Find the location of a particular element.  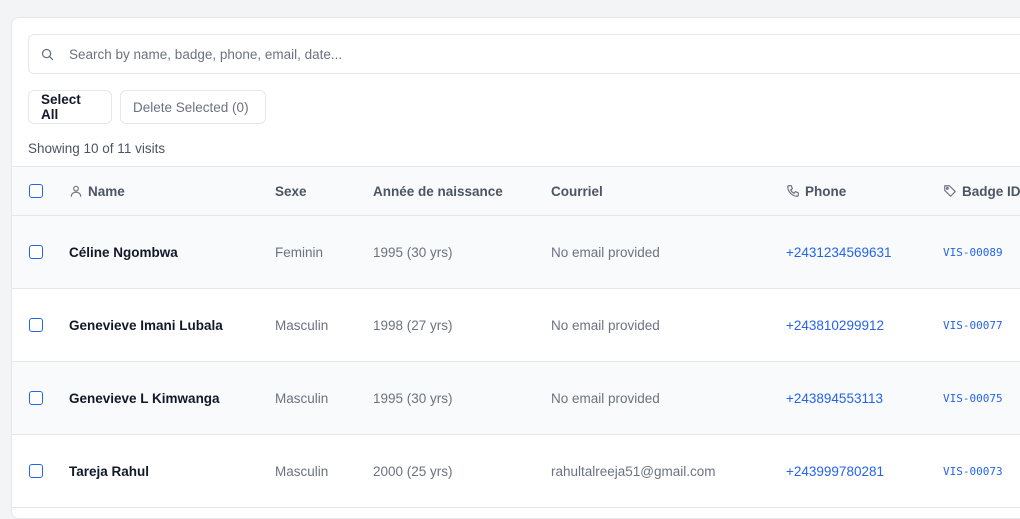

column-header-annee-label: Année de naissance is located at coordinates (438, 191).